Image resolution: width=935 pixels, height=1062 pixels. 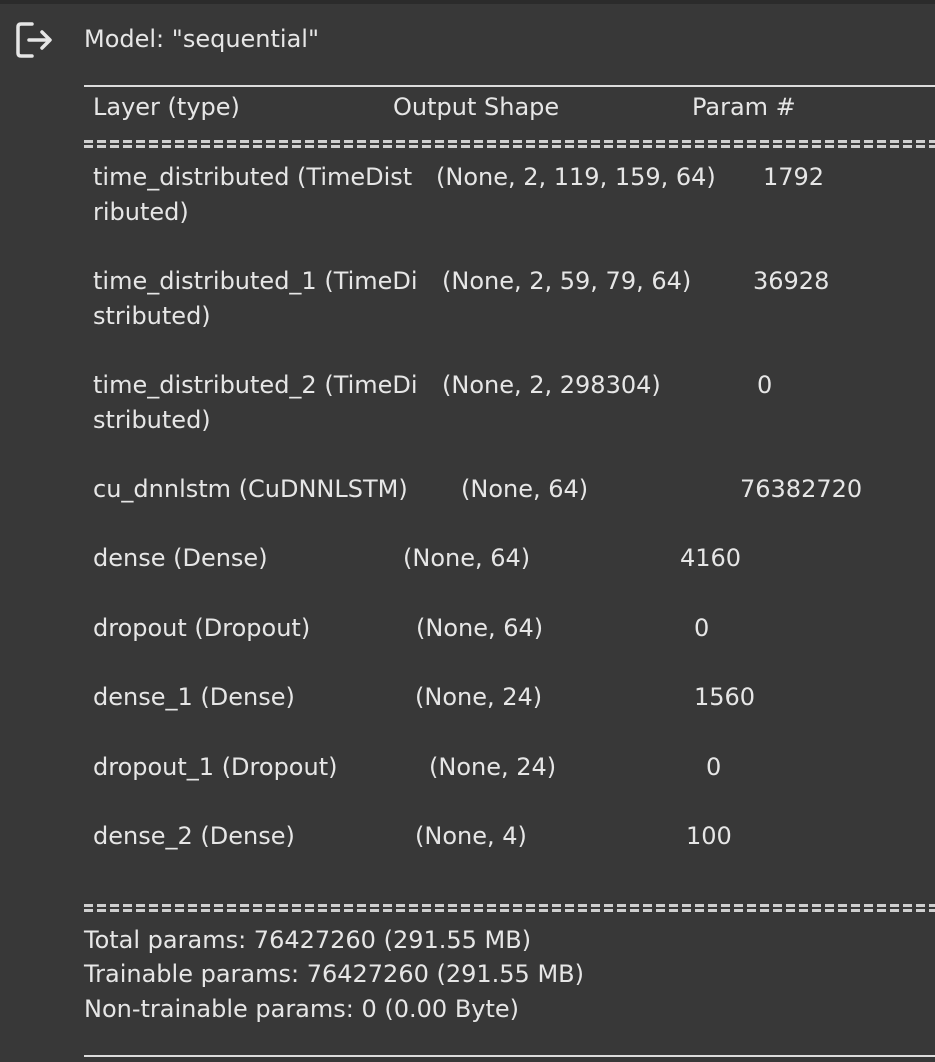 What do you see at coordinates (509, 86) in the screenshot?
I see `header-top-rule` at bounding box center [509, 86].